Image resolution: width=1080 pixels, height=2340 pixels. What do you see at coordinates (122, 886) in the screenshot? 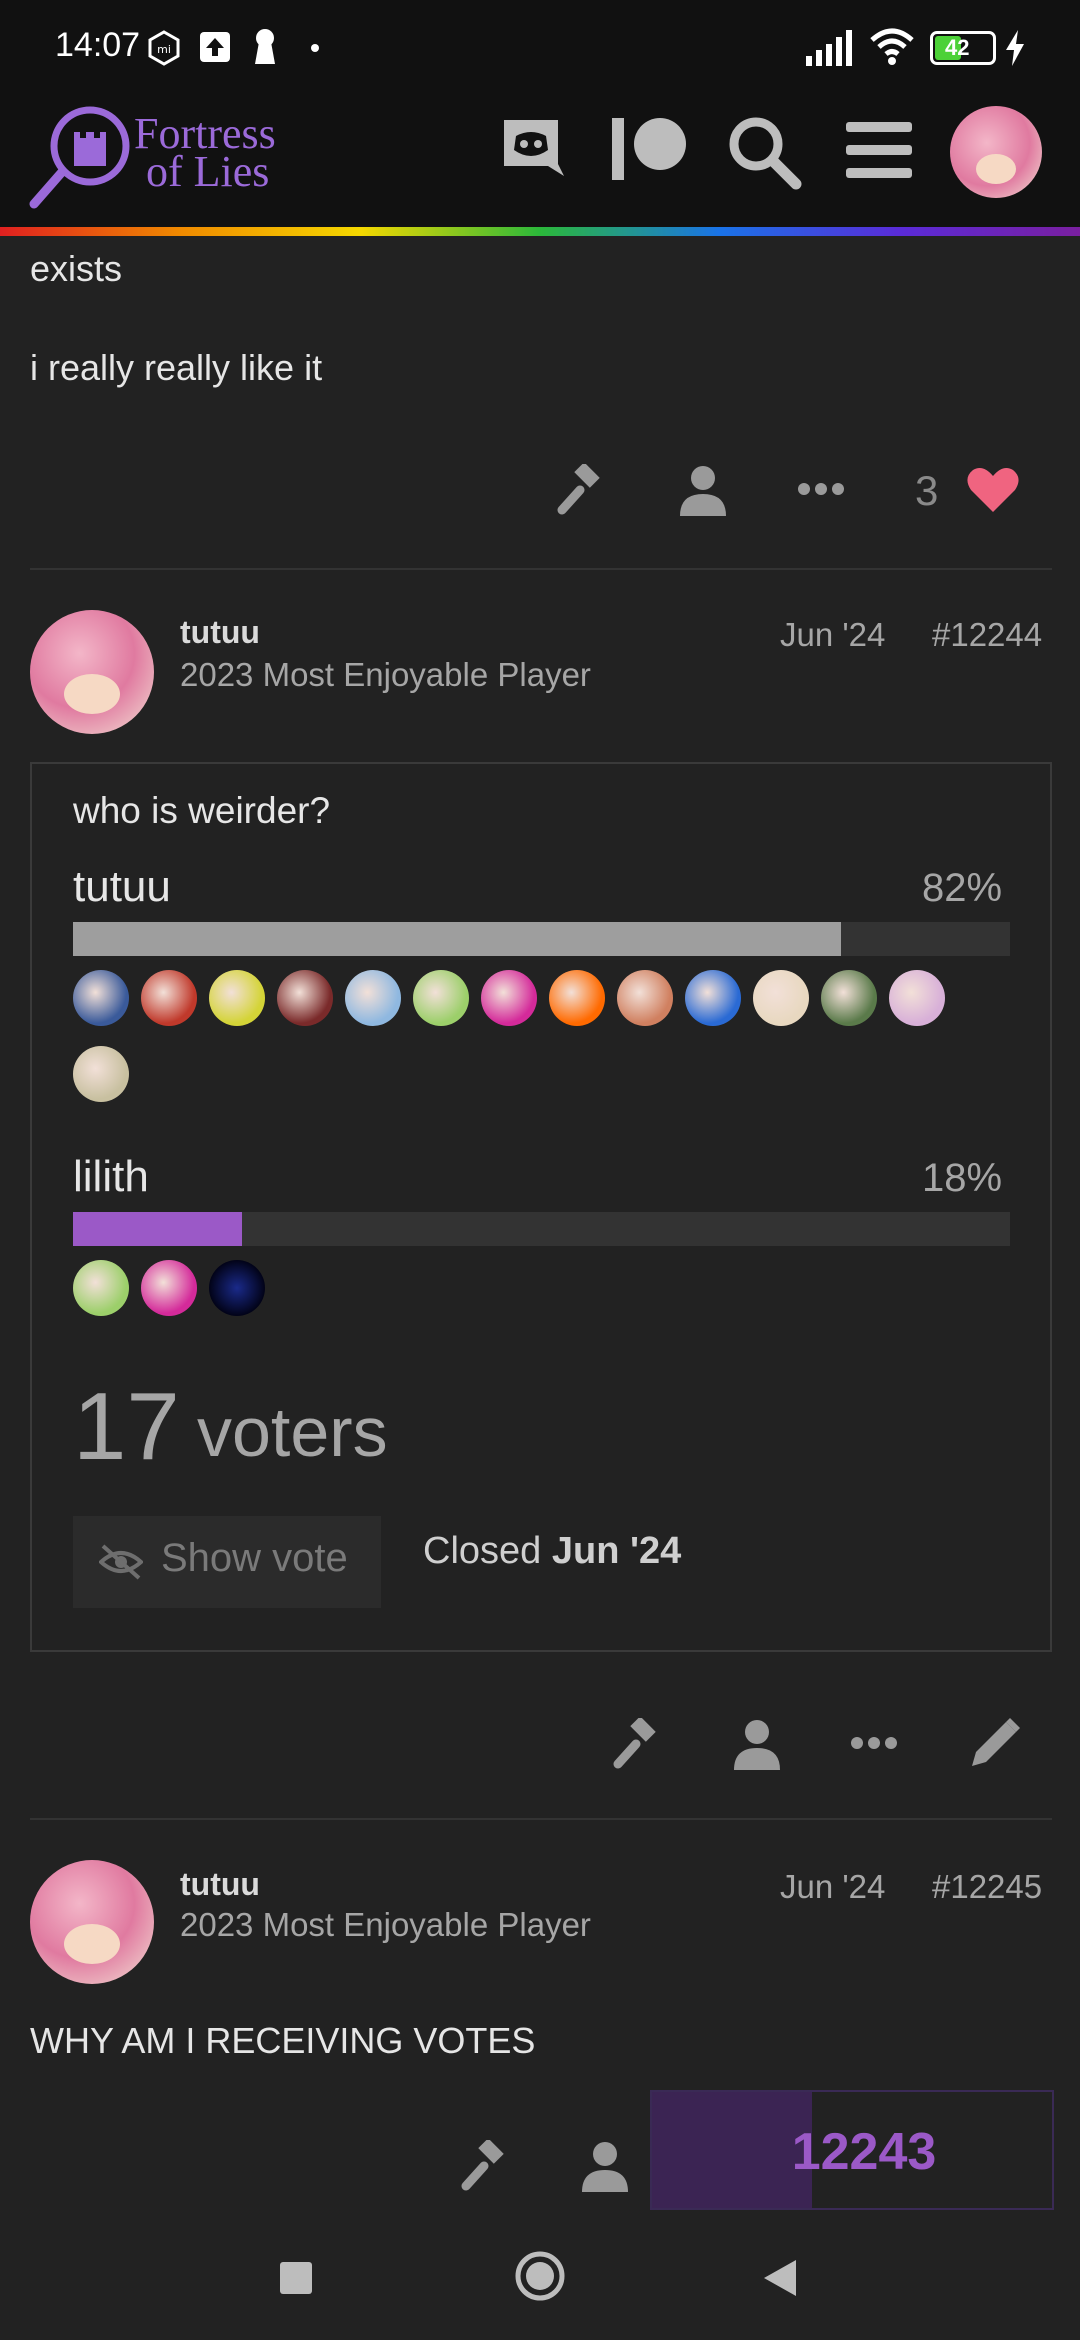
I see `poll-option-label: tutuu` at bounding box center [122, 886].